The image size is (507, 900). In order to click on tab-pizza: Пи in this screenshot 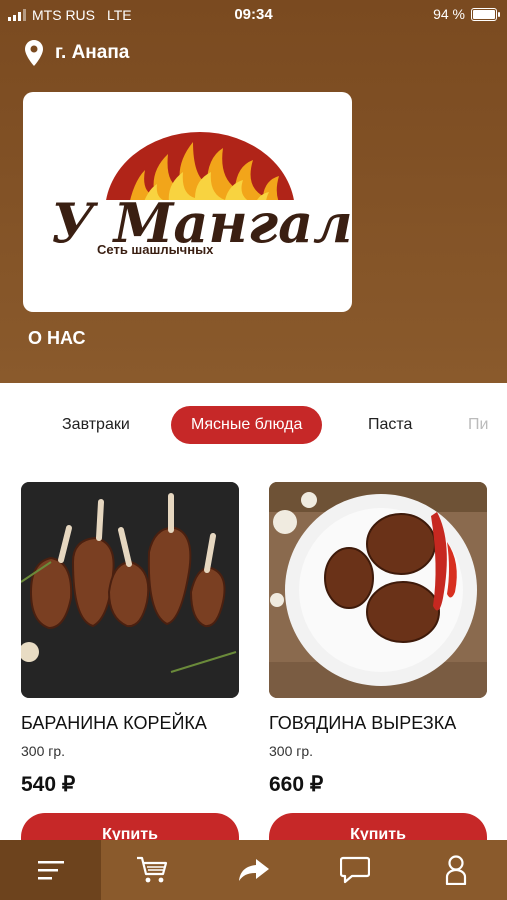, I will do `click(478, 425)`.